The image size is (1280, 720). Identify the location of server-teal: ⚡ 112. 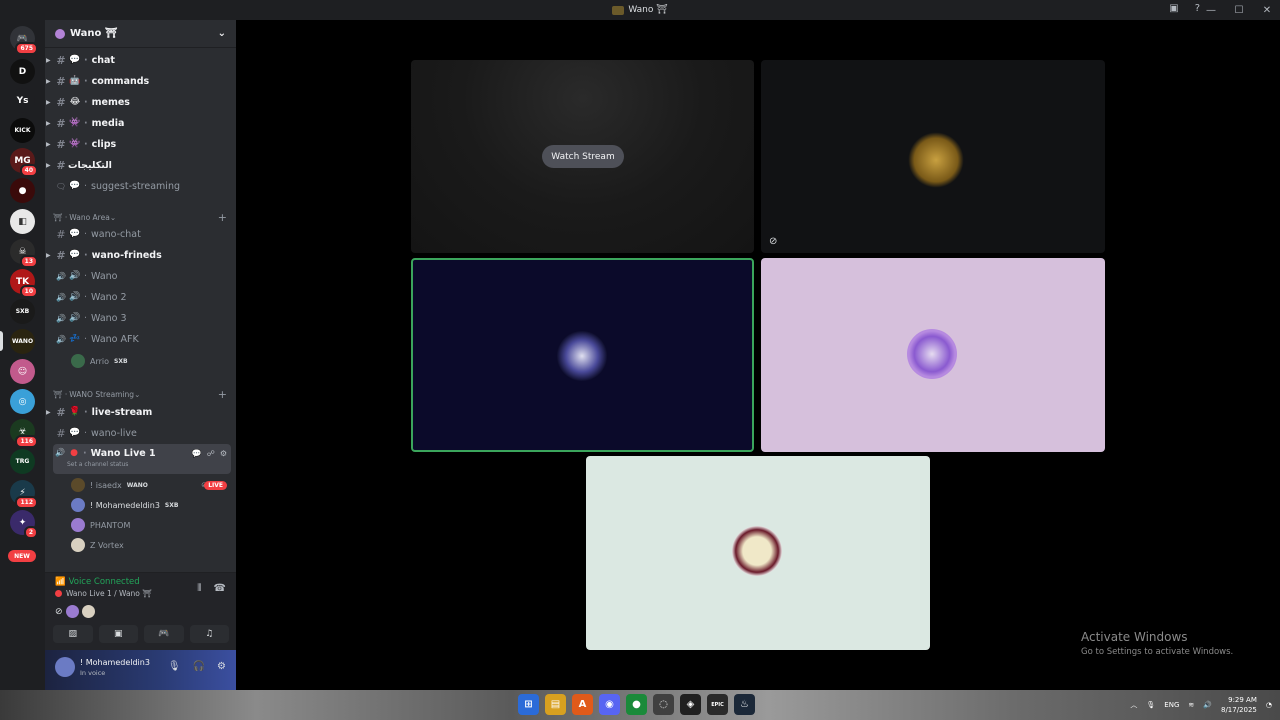
(24, 494).